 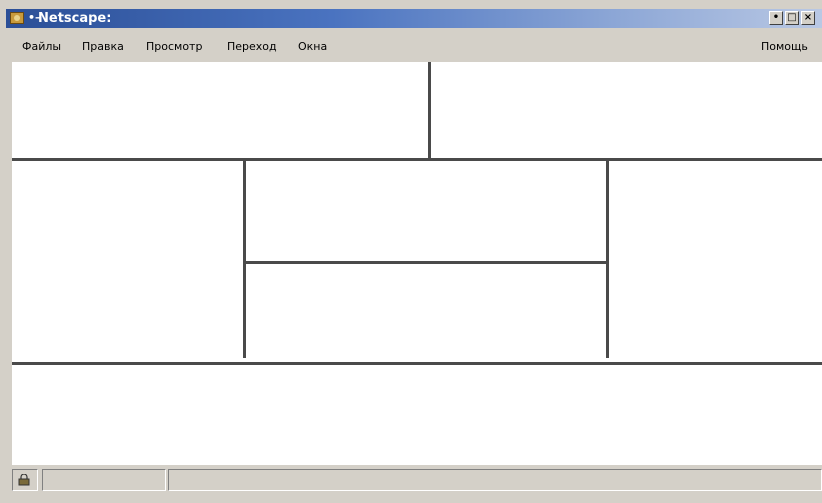 I want to click on middle-right-vertical-divider, so click(x=607, y=259).